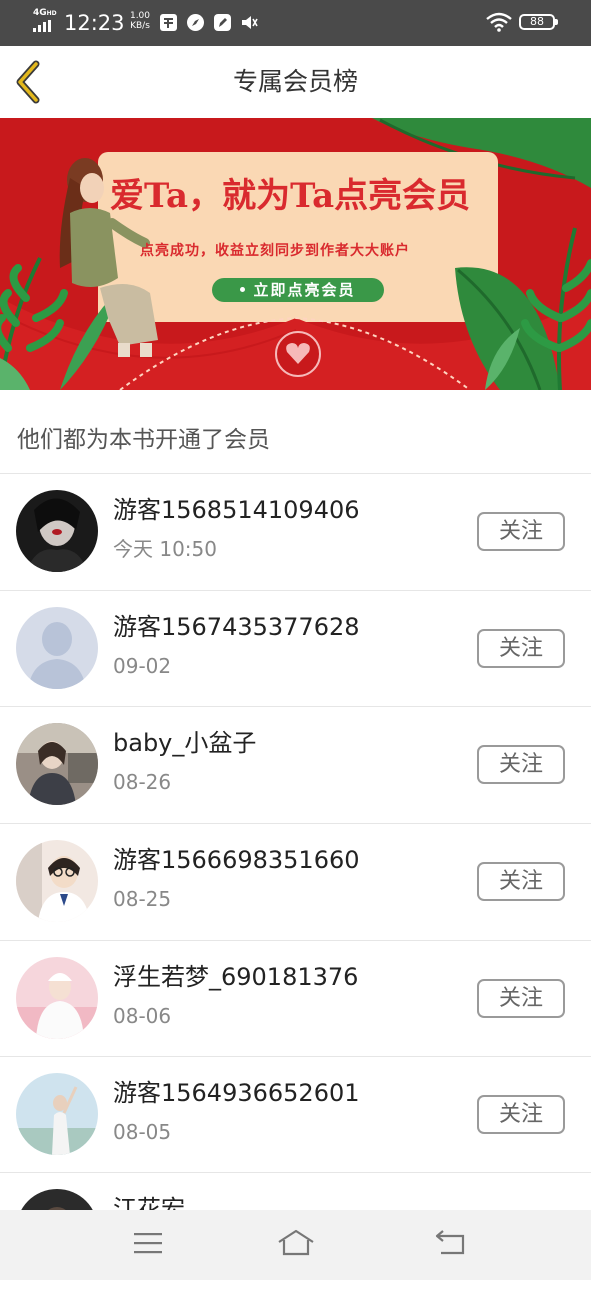  What do you see at coordinates (142, 899) in the screenshot?
I see `member-date: 08-25` at bounding box center [142, 899].